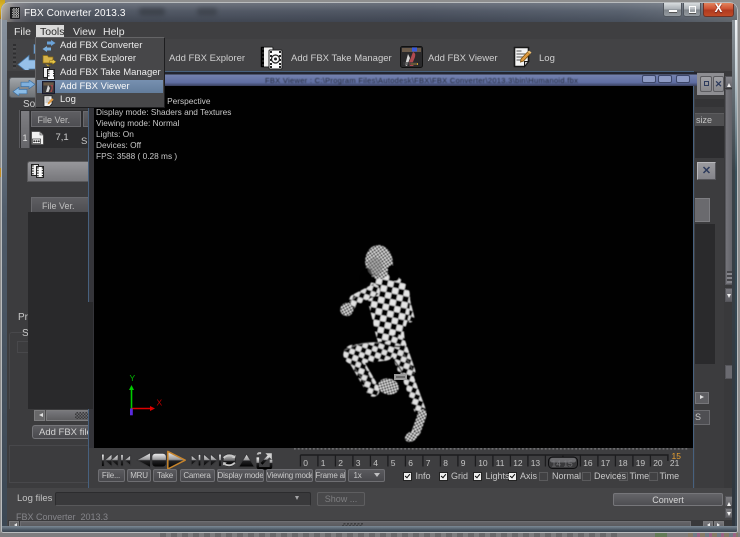 This screenshot has height=537, width=740. What do you see at coordinates (375, 463) in the screenshot?
I see `svg-text: 4` at bounding box center [375, 463].